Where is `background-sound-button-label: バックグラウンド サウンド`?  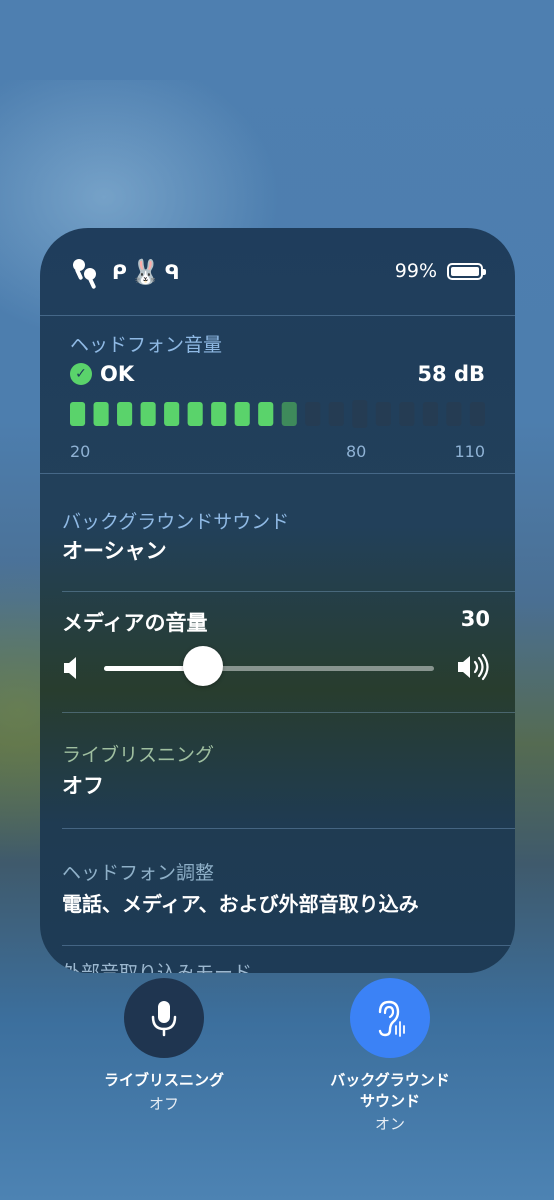 background-sound-button-label: バックグラウンド サウンド is located at coordinates (390, 1091).